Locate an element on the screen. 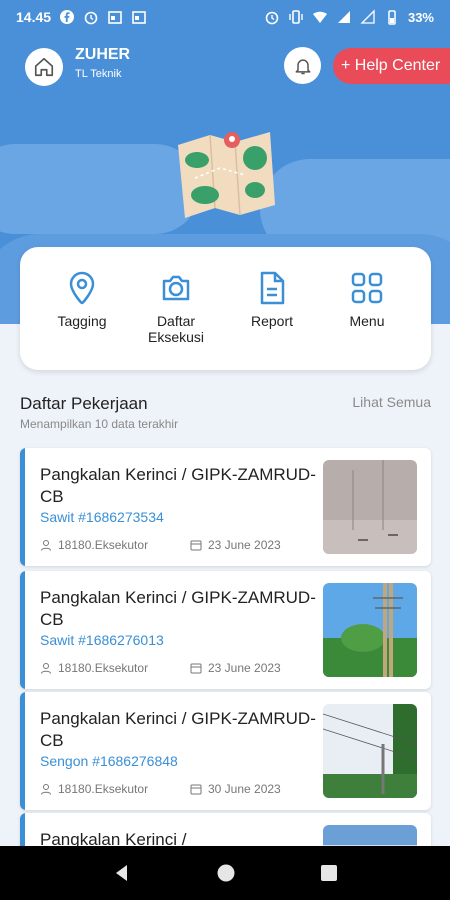 Image resolution: width=450 pixels, height=900 pixels. map-illustration is located at coordinates (226, 175).